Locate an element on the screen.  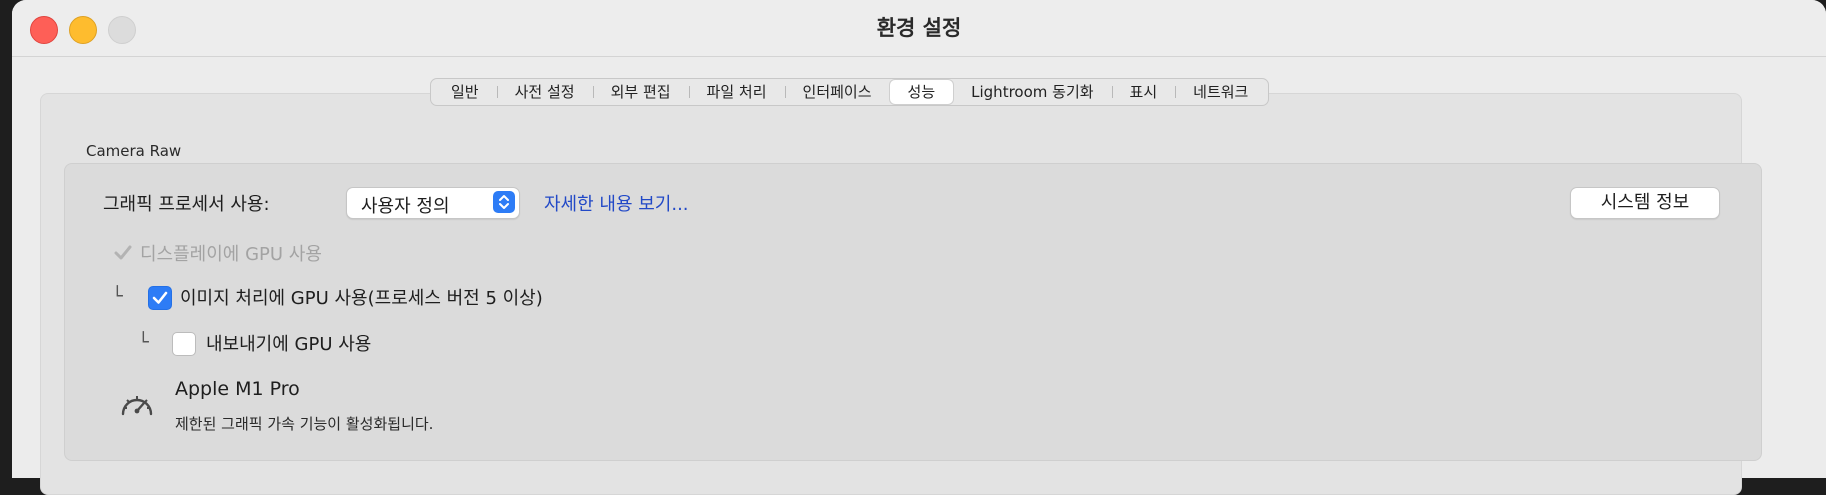
gpu-name: Apple M1 Pro is located at coordinates (237, 389).